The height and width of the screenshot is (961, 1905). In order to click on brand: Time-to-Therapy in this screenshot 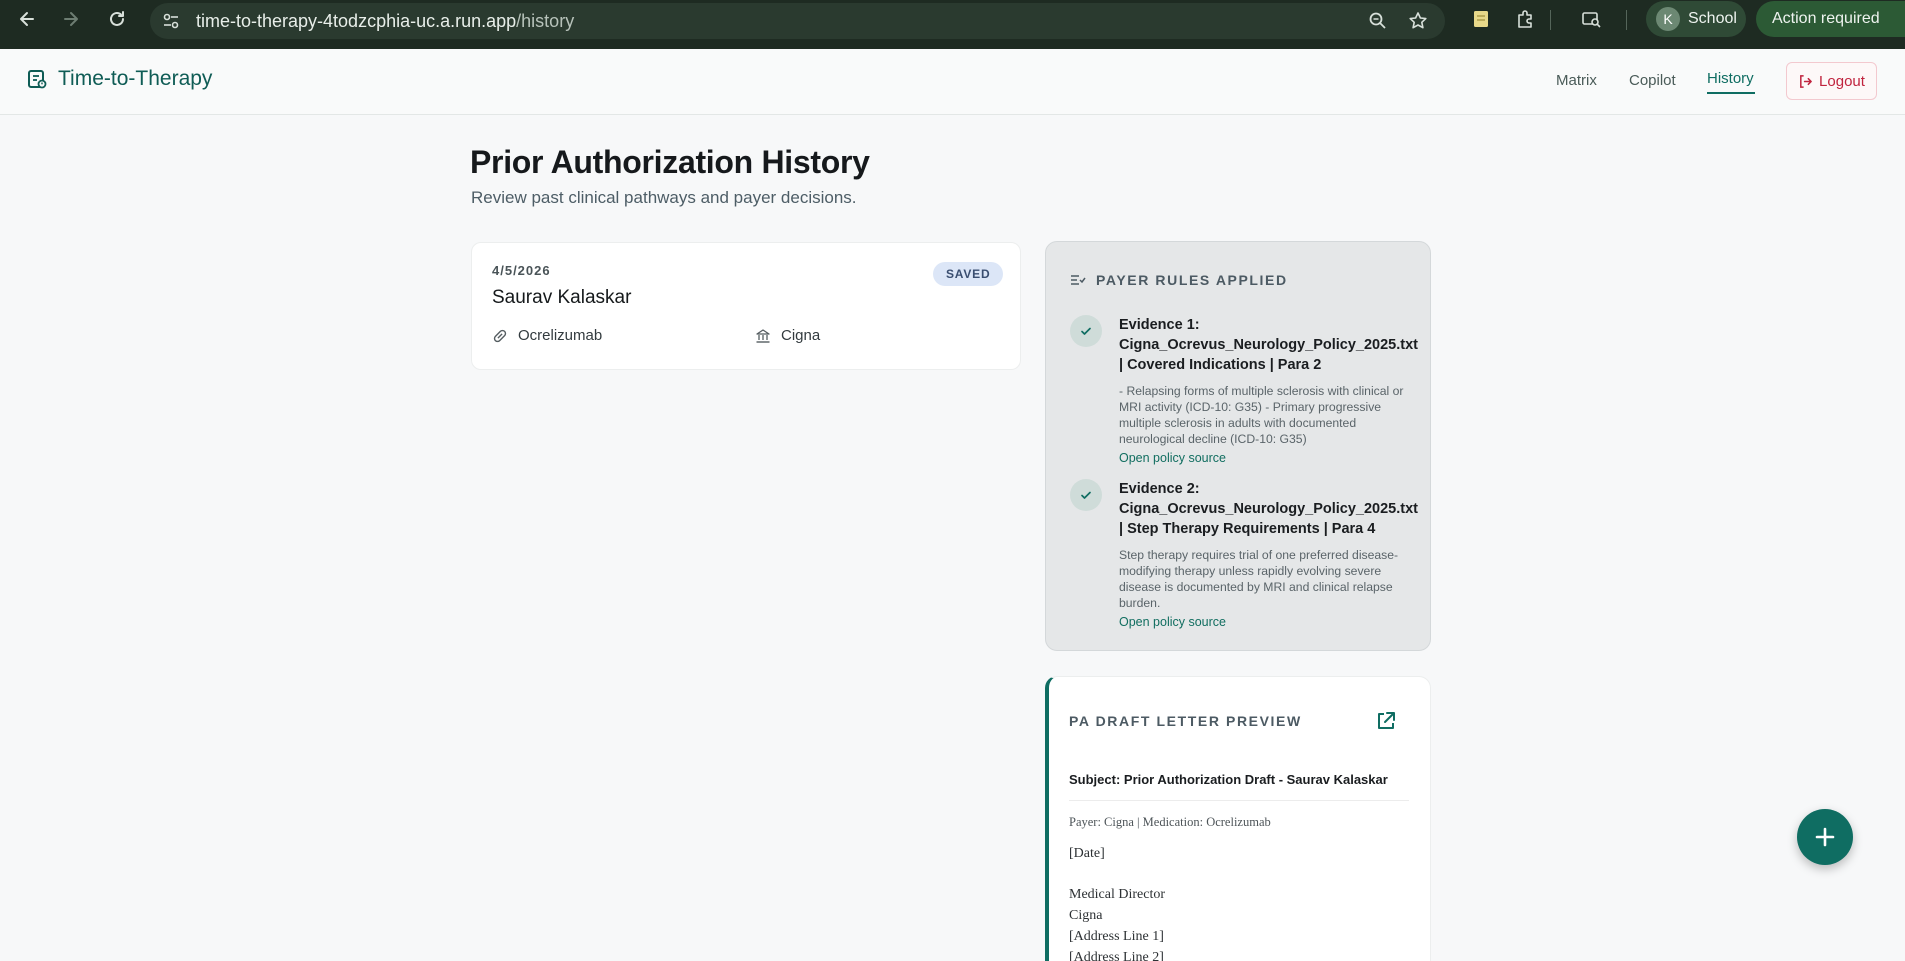, I will do `click(119, 79)`.